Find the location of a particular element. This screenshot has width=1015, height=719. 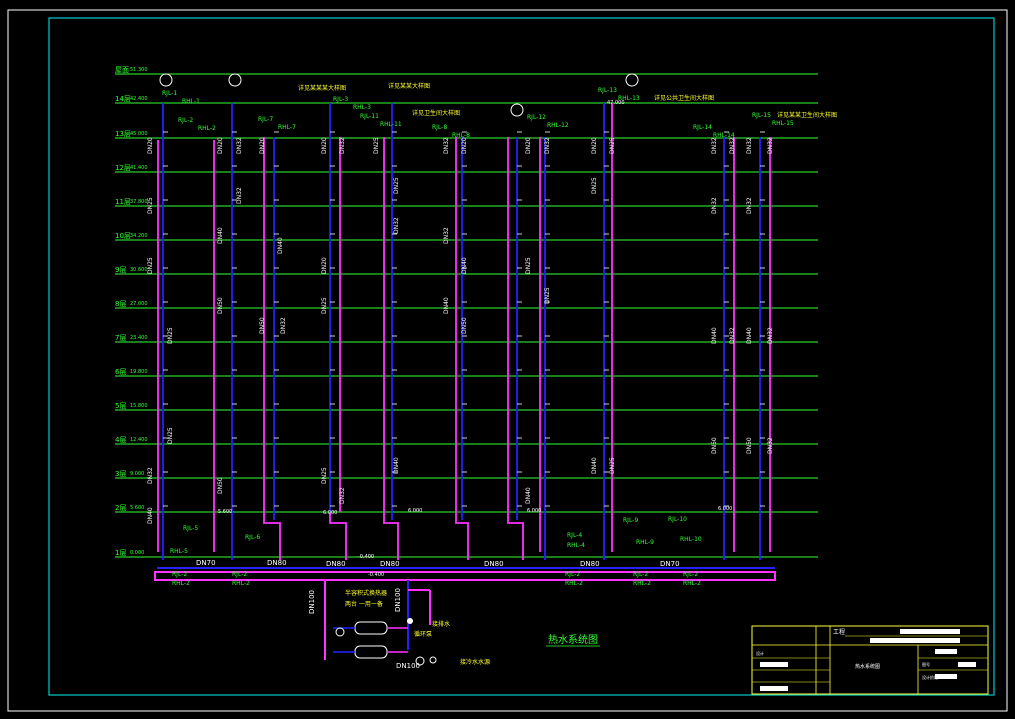

dn100-label-mid: DN100 is located at coordinates (398, 600).